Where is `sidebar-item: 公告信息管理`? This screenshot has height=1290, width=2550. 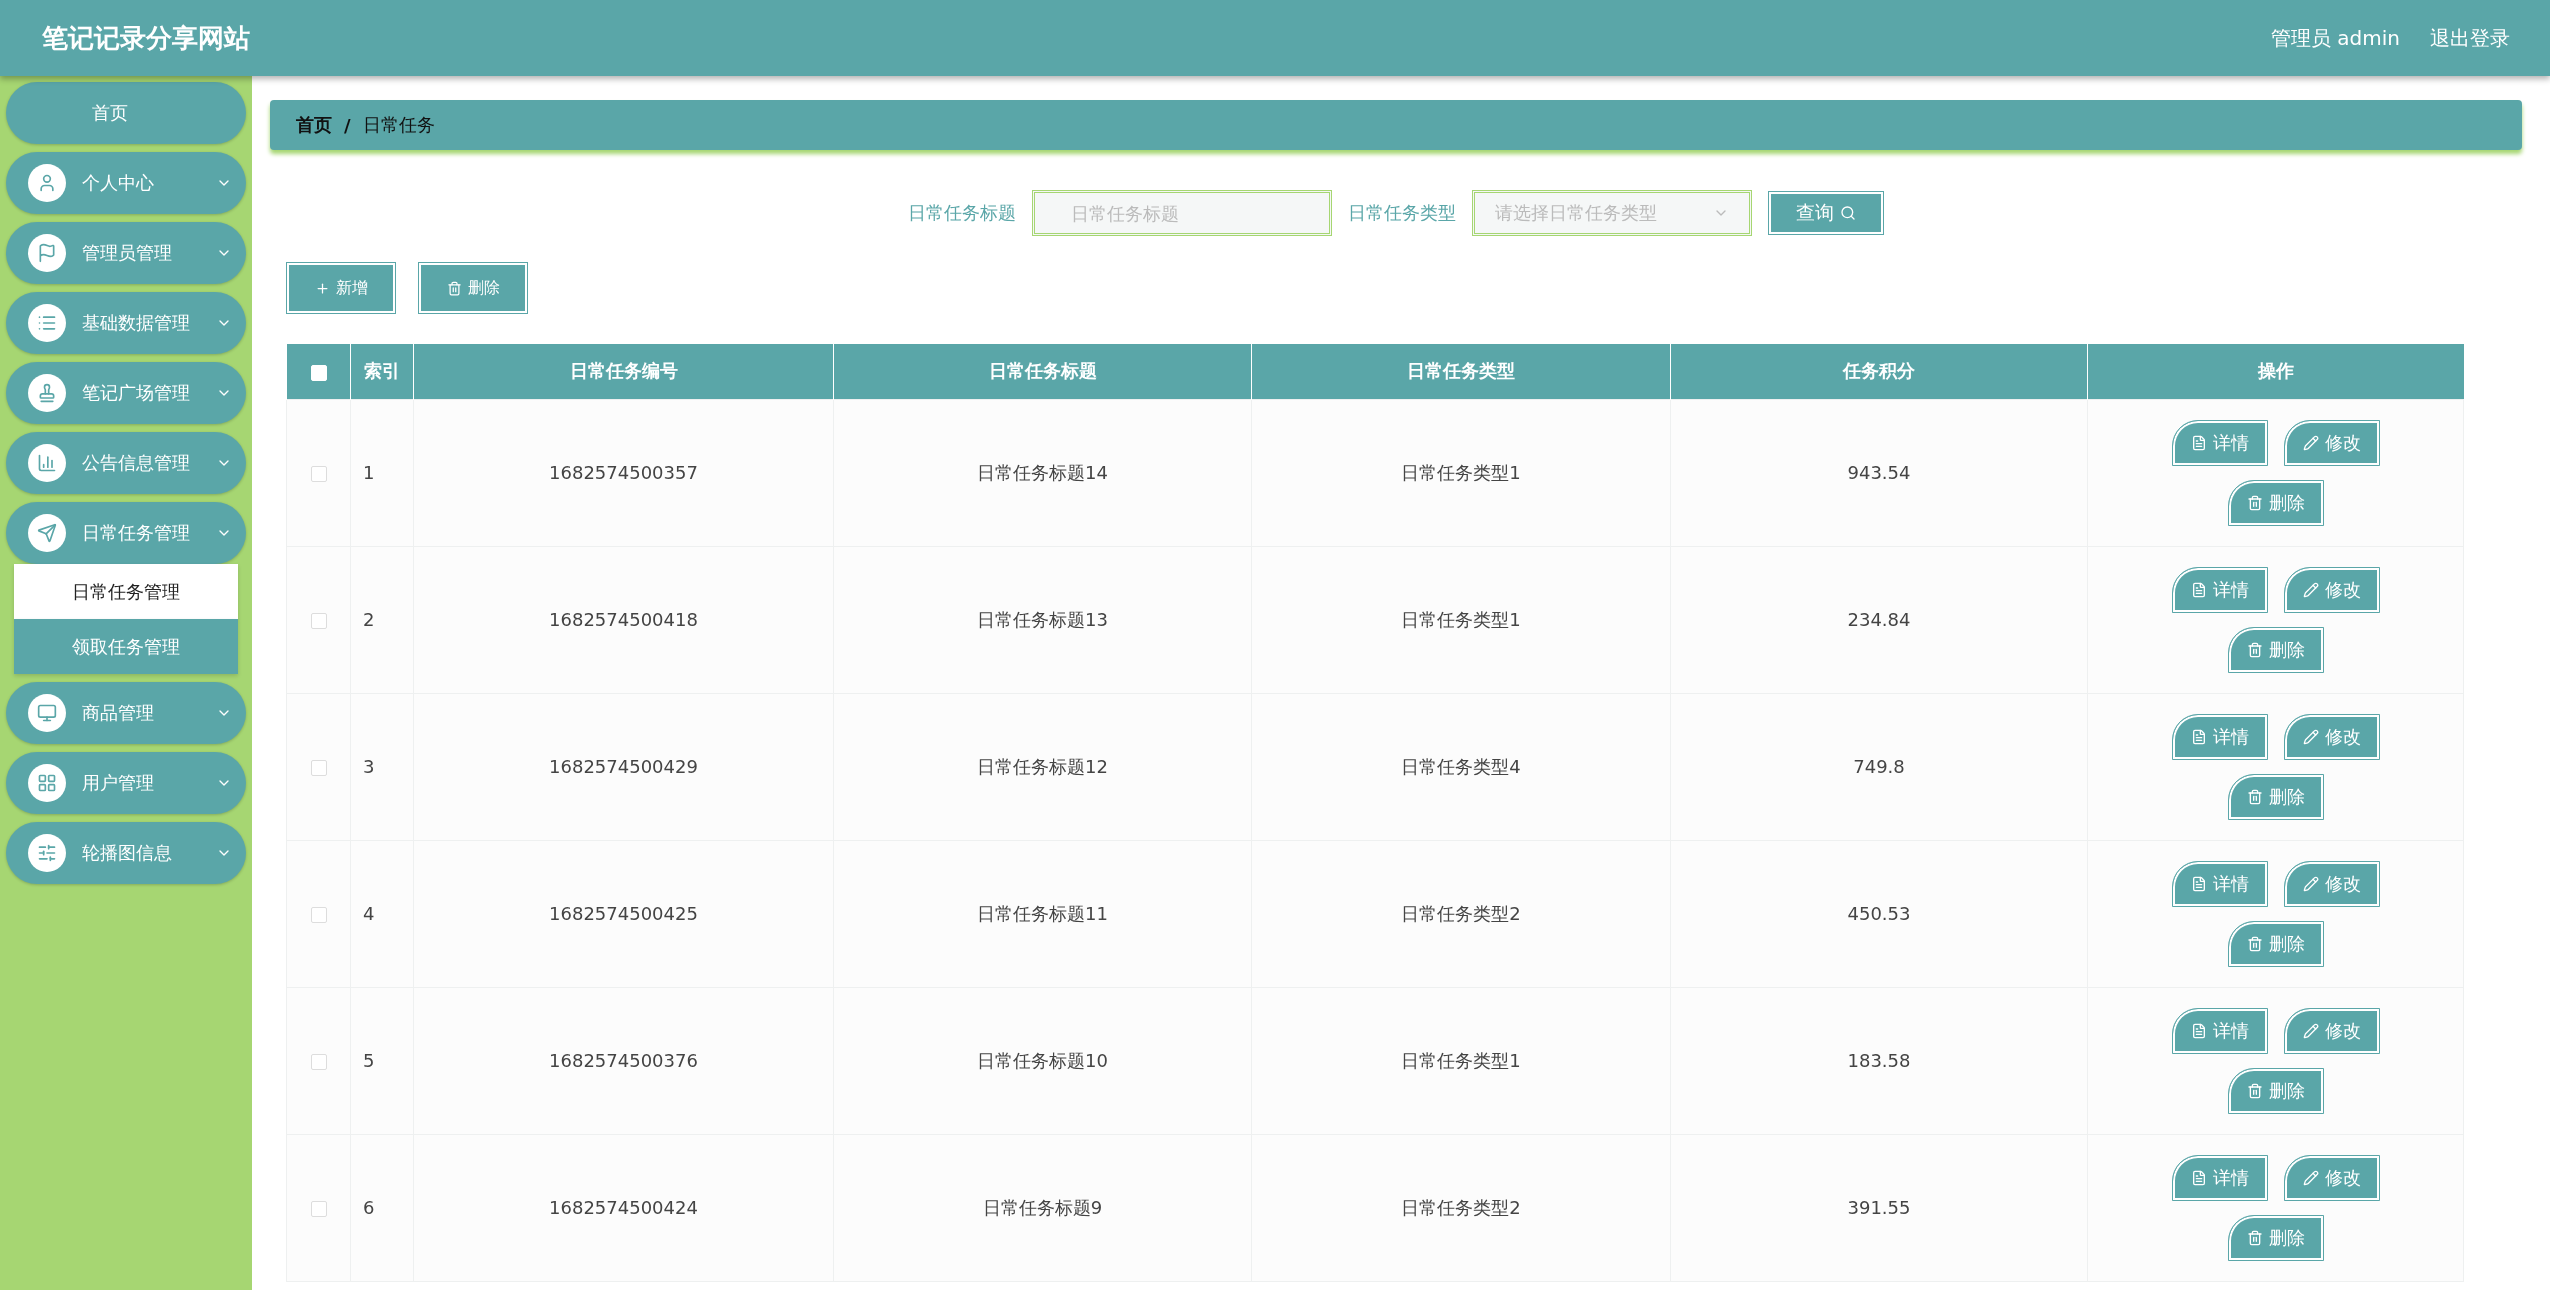
sidebar-item: 公告信息管理 is located at coordinates (126, 463).